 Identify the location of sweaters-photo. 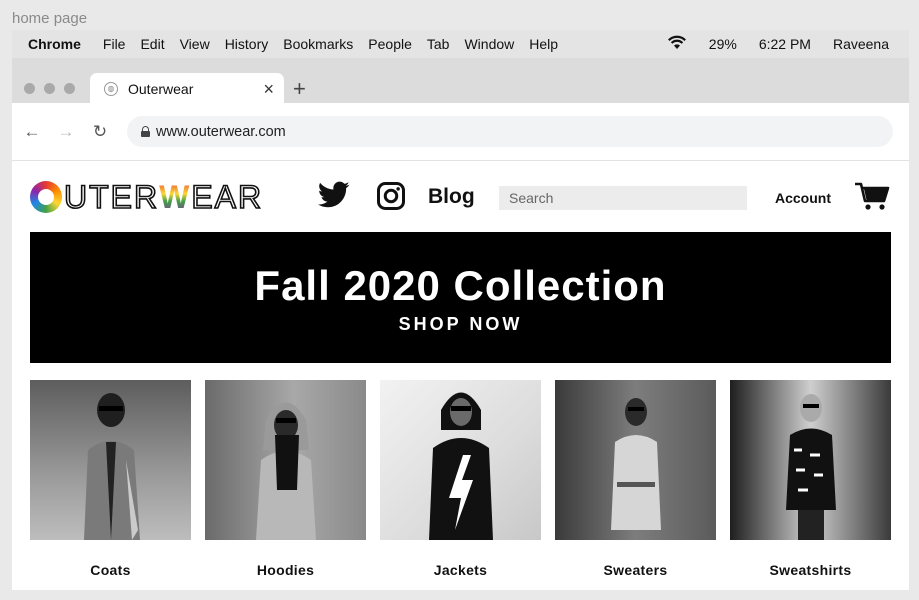
(635, 460).